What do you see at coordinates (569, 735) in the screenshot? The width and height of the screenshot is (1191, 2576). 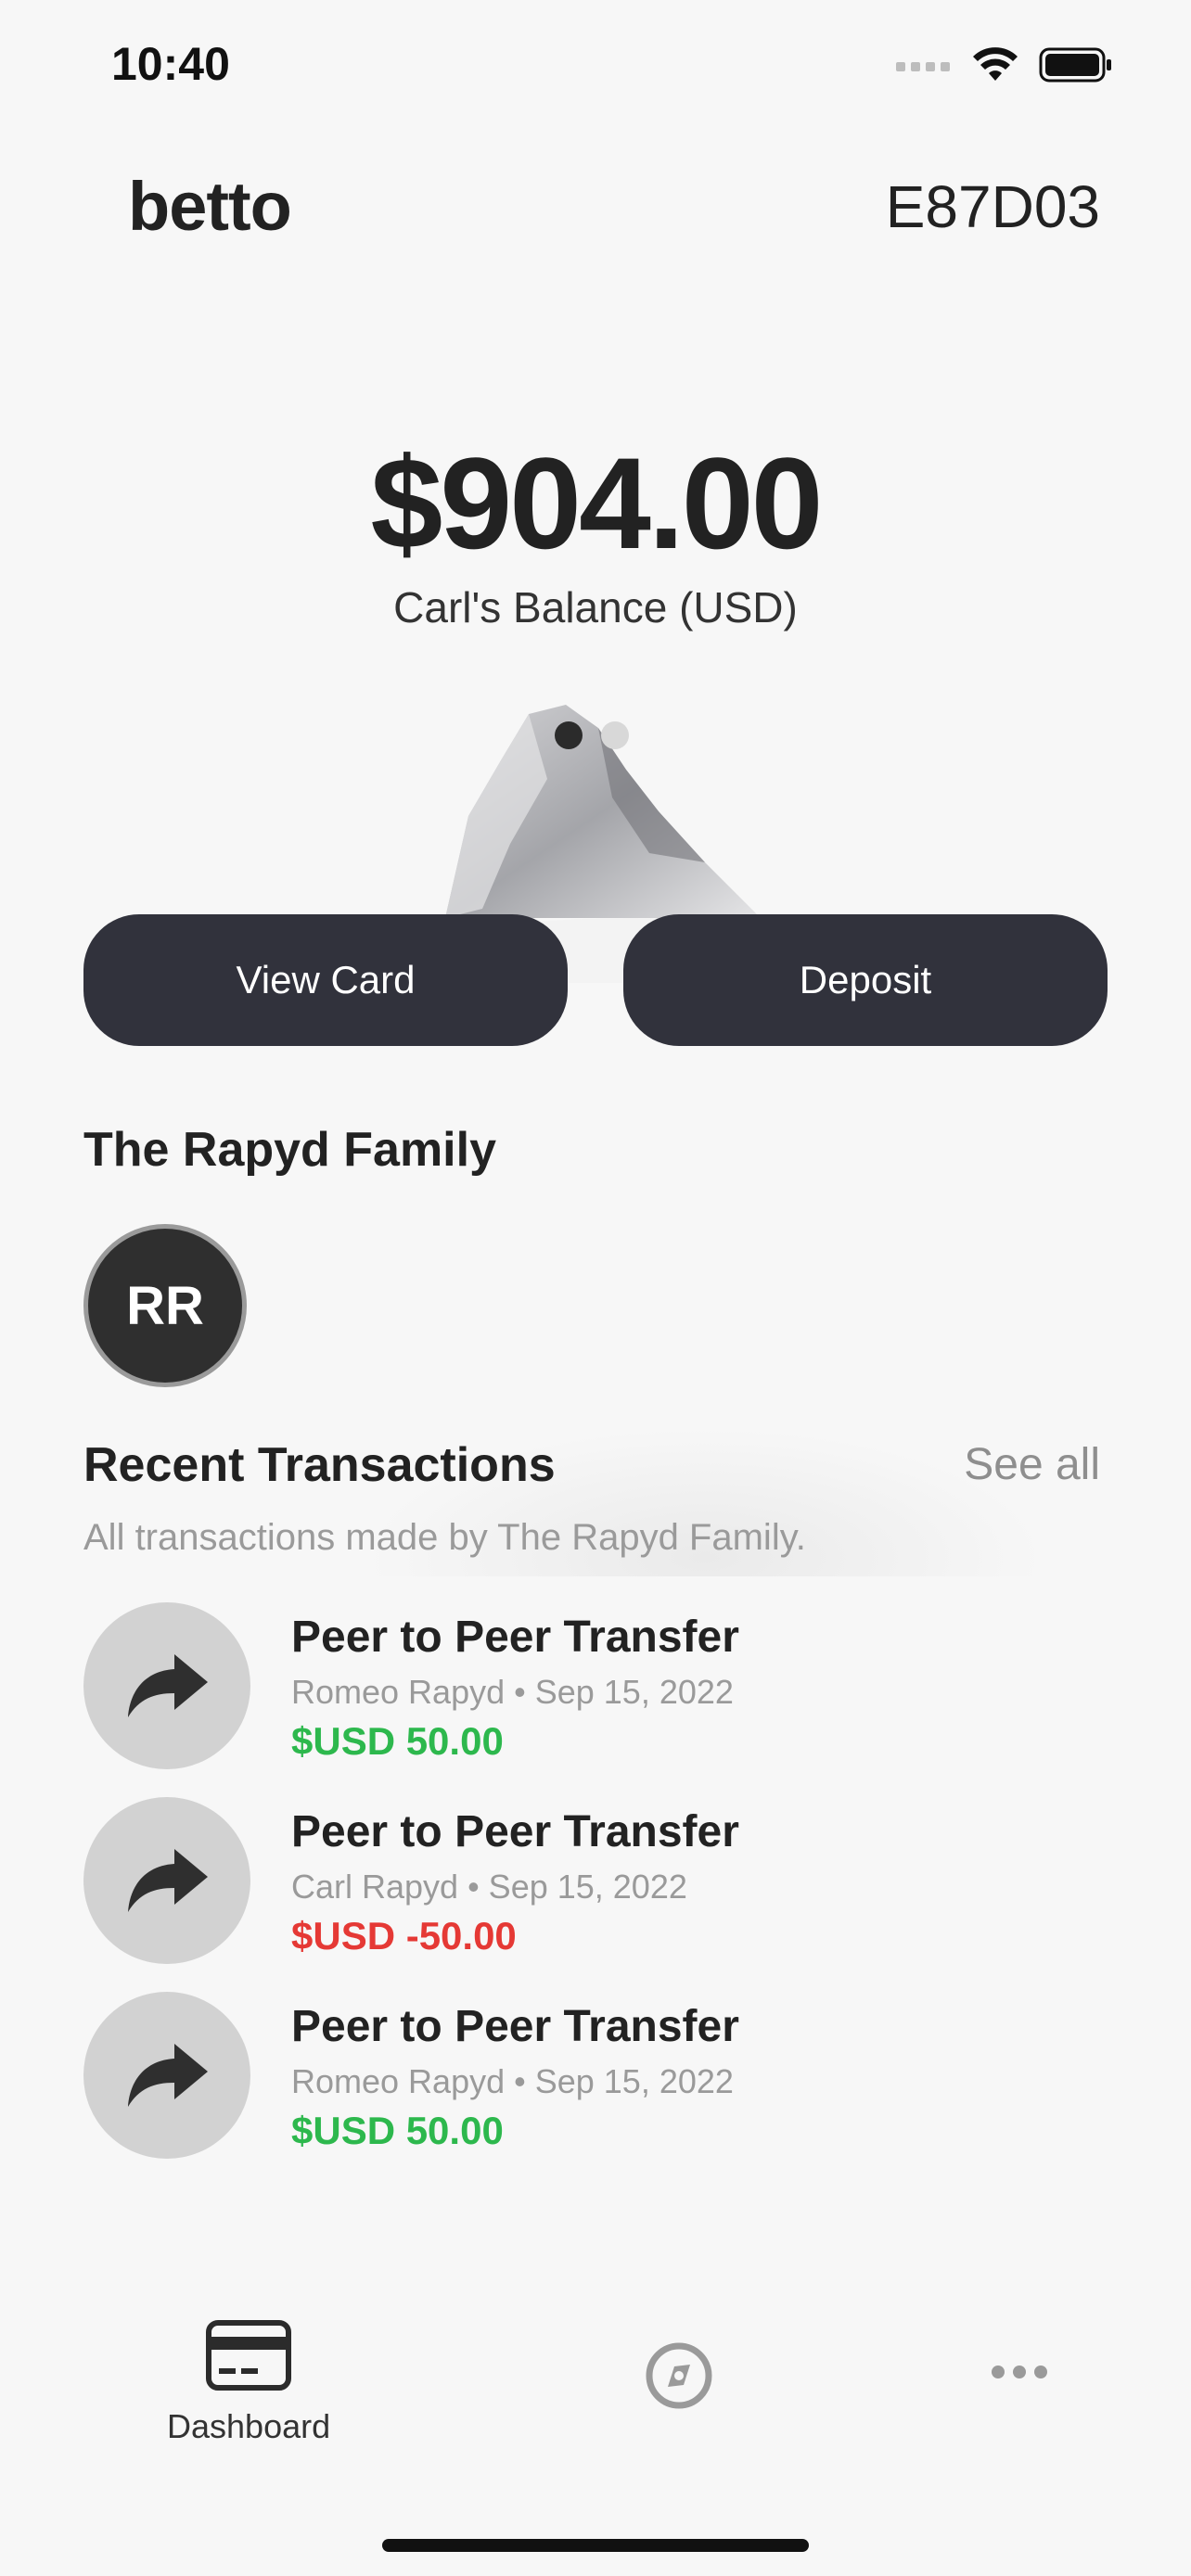 I see `page-dot-active` at bounding box center [569, 735].